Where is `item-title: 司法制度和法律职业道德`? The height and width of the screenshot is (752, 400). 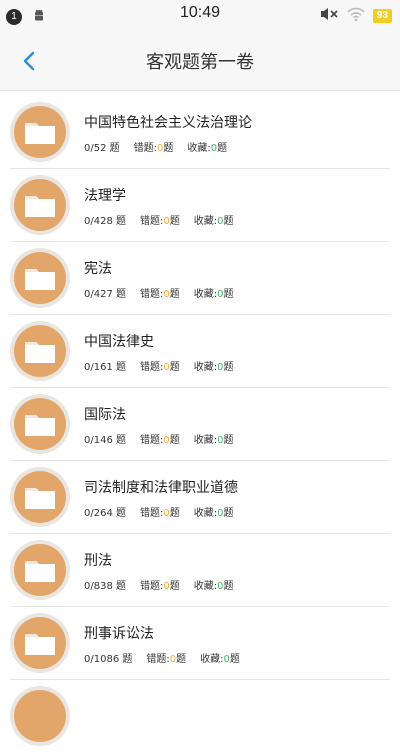
item-title: 司法制度和法律职业道德 is located at coordinates (161, 488).